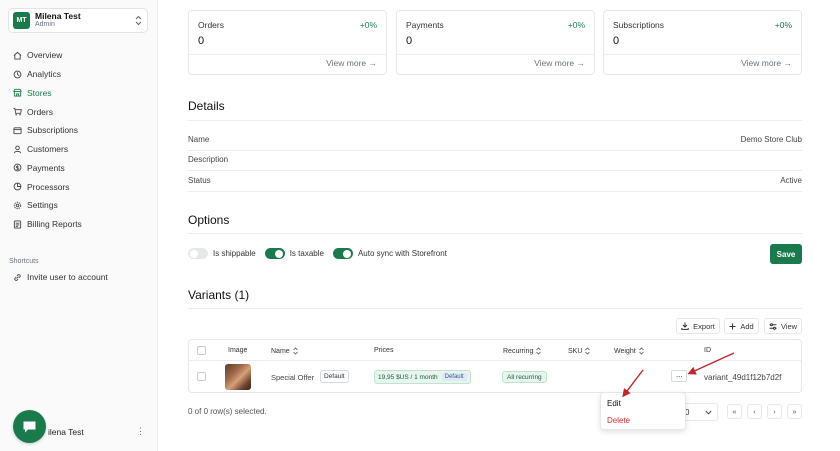 Image resolution: width=840 pixels, height=451 pixels. Describe the element at coordinates (79, 111) in the screenshot. I see `sidebar-item-orders: Orders` at that location.